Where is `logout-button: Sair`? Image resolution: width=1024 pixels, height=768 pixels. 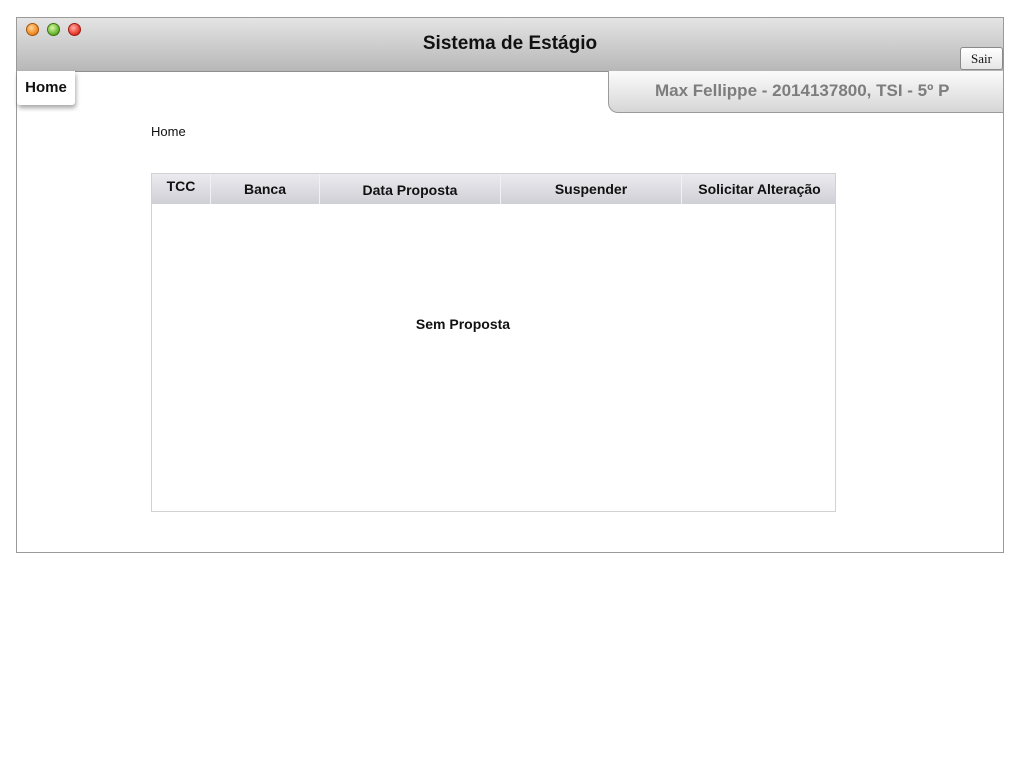 logout-button: Sair is located at coordinates (981, 58).